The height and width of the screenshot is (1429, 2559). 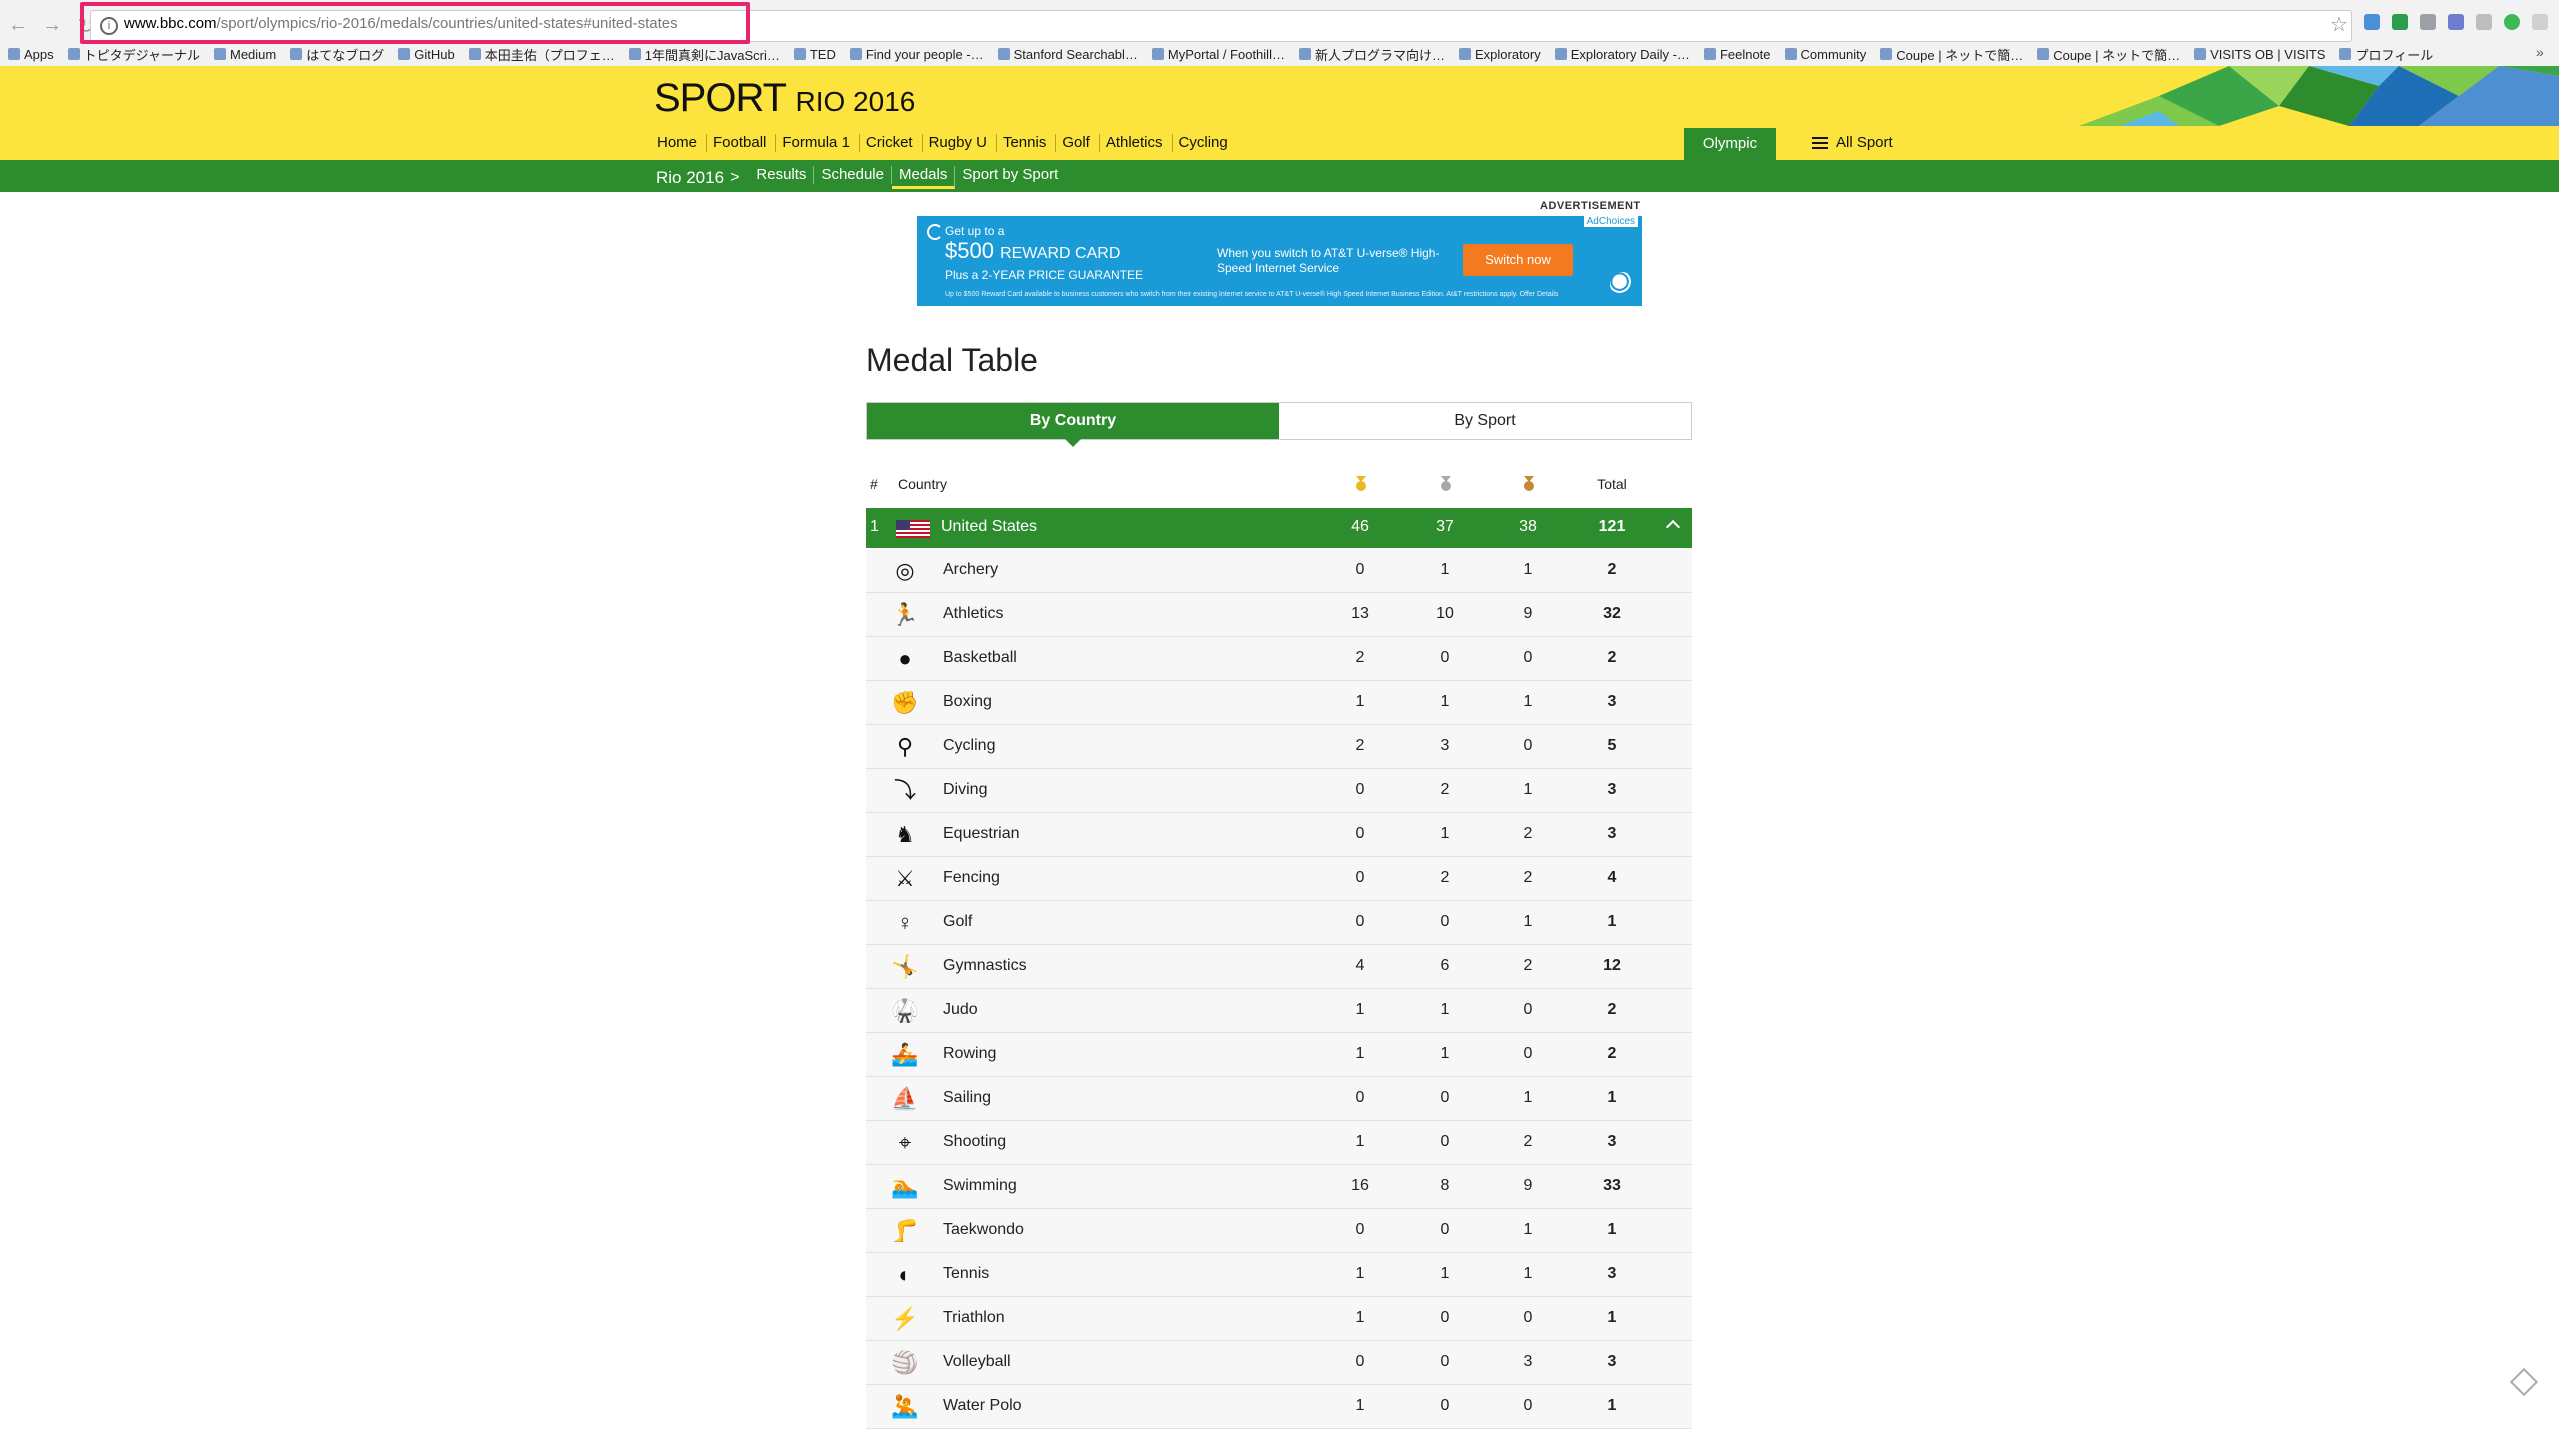 I want to click on nav-item-cricket: Cricket, so click(x=891, y=143).